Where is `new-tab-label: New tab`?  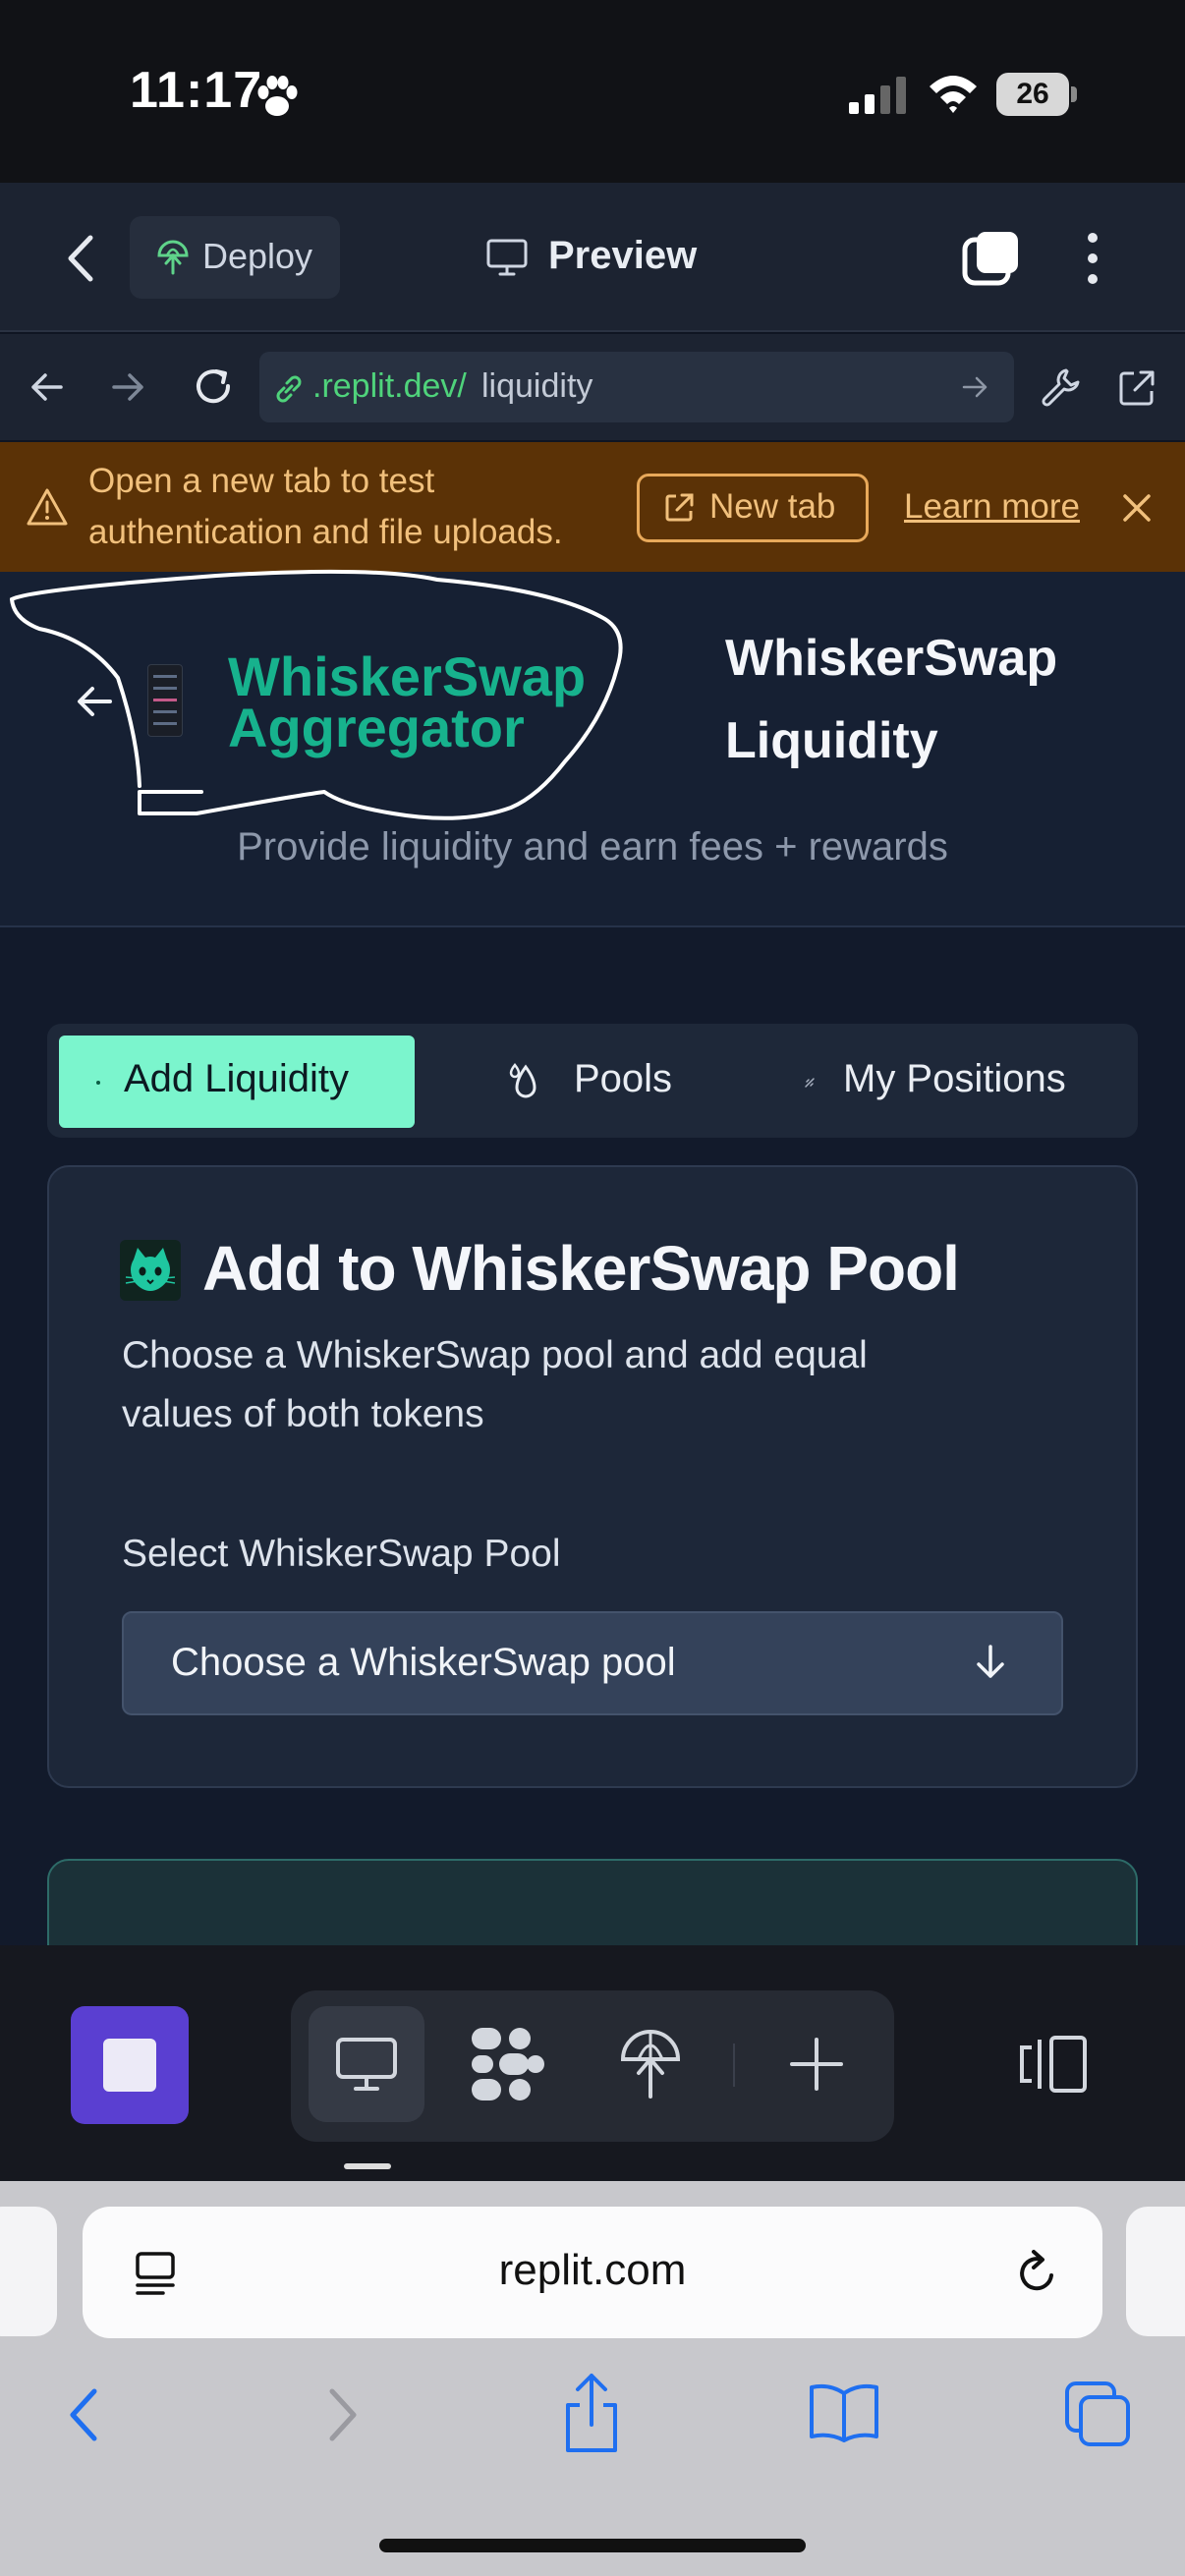
new-tab-label: New tab is located at coordinates (773, 506).